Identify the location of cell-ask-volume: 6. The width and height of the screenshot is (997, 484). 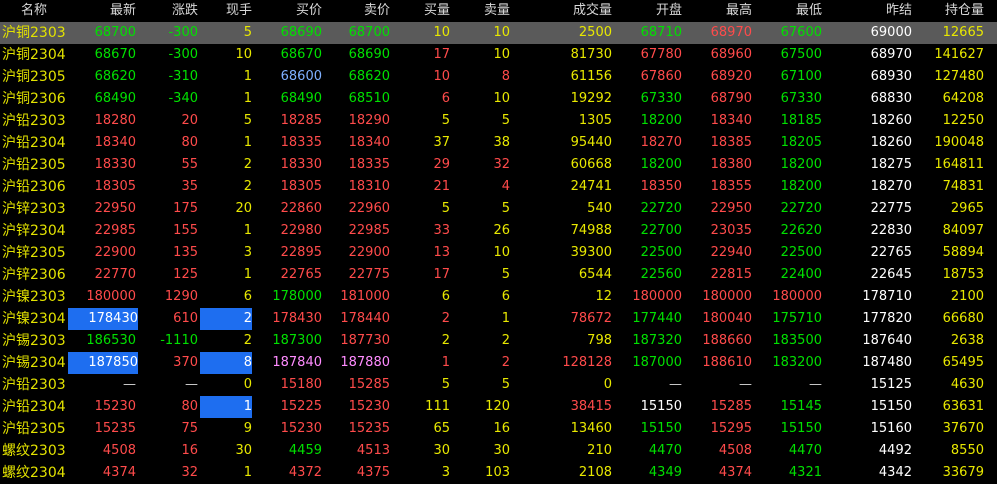
(505, 296).